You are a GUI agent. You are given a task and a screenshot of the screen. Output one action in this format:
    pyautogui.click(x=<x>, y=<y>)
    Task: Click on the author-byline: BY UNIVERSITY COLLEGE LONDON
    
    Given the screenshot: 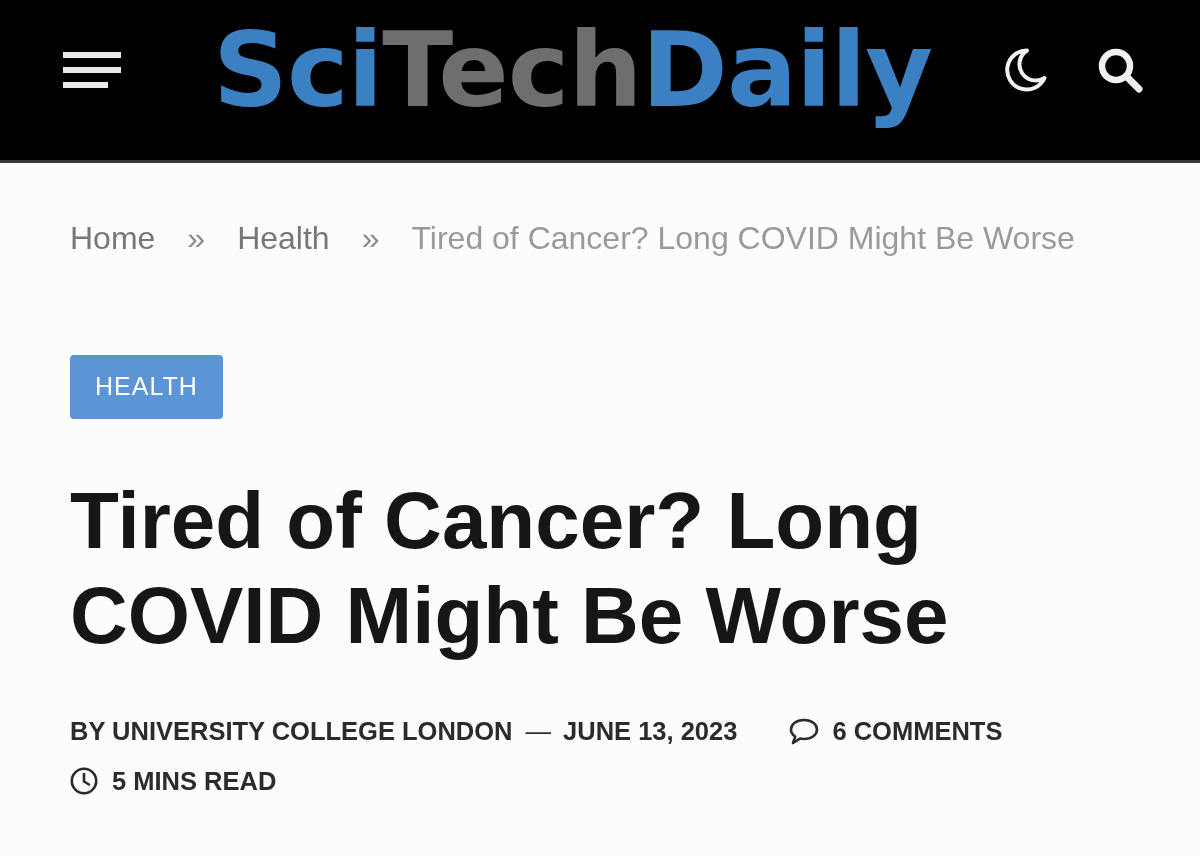 What is the action you would take?
    pyautogui.click(x=291, y=731)
    